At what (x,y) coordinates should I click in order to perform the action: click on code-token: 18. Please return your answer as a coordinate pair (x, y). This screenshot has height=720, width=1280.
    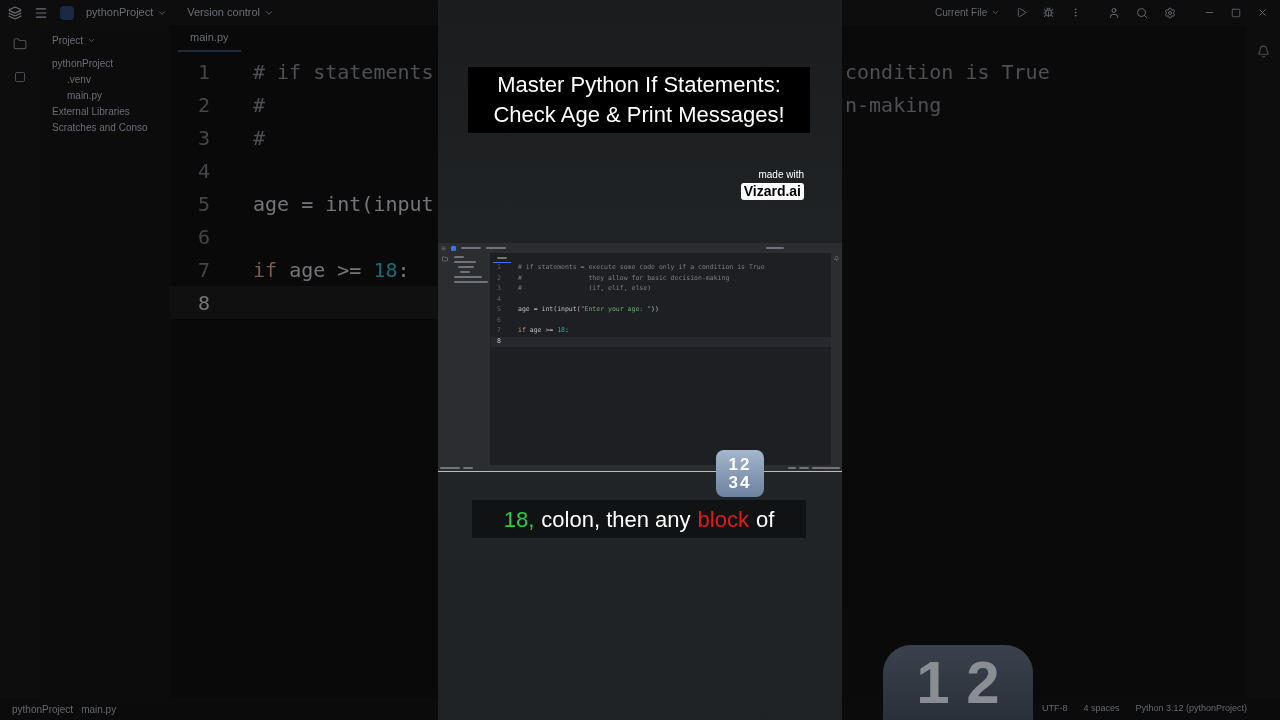
    Looking at the image, I should click on (385, 270).